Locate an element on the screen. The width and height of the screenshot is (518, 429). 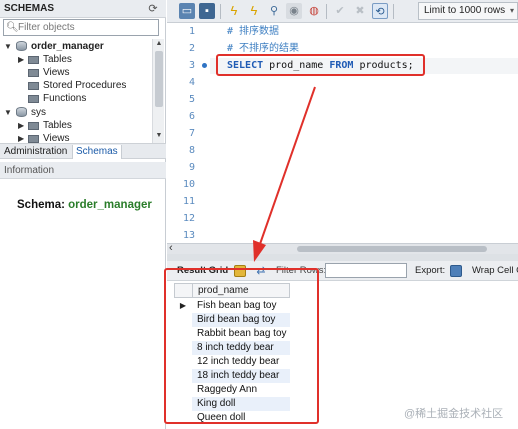
tab-schemas: Schemas is located at coordinates (97, 152).